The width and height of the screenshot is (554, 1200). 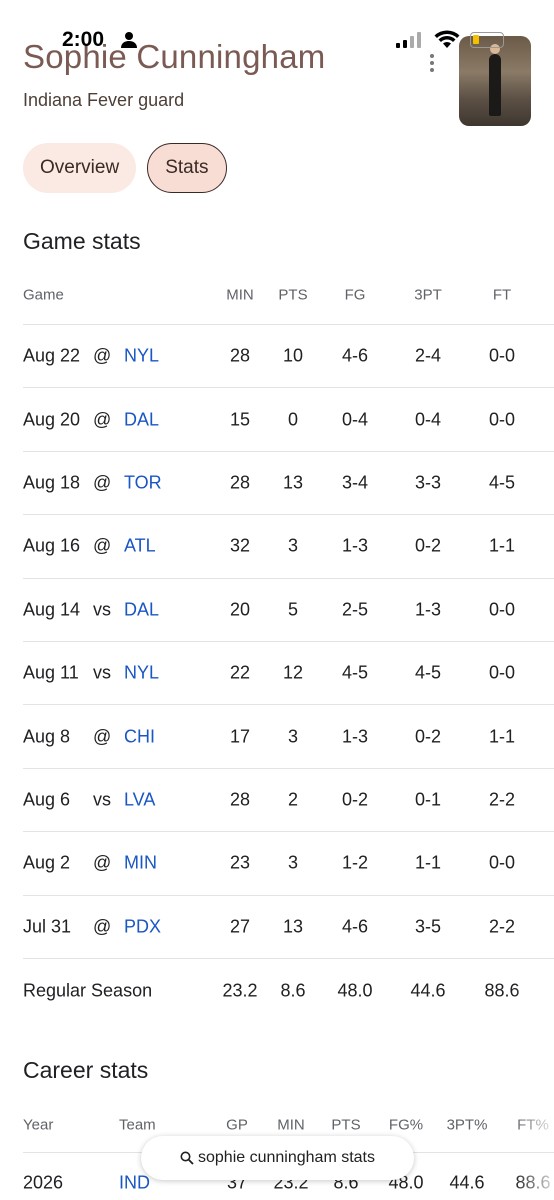 I want to click on game-fg: 4-5, so click(x=354, y=672).